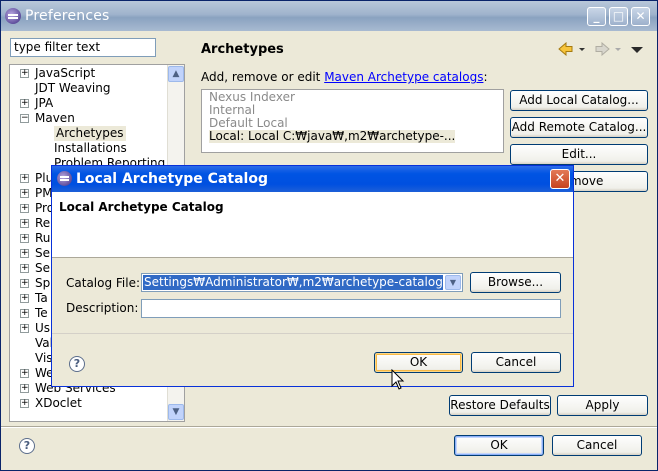  I want to click on description-text: Add, remove or edit, so click(263, 77).